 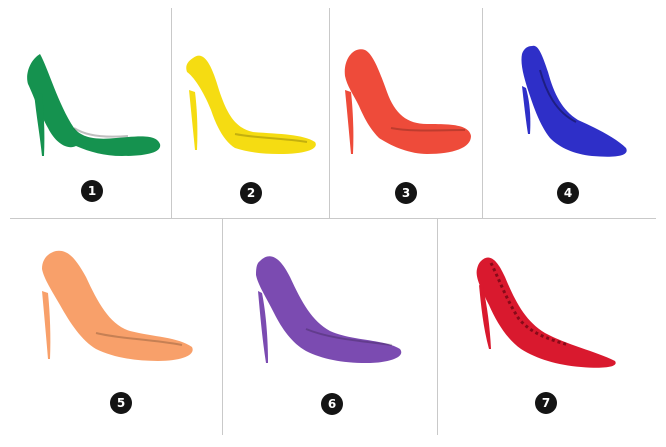 I want to click on shoe-cell-5: 5, so click(x=116, y=327).